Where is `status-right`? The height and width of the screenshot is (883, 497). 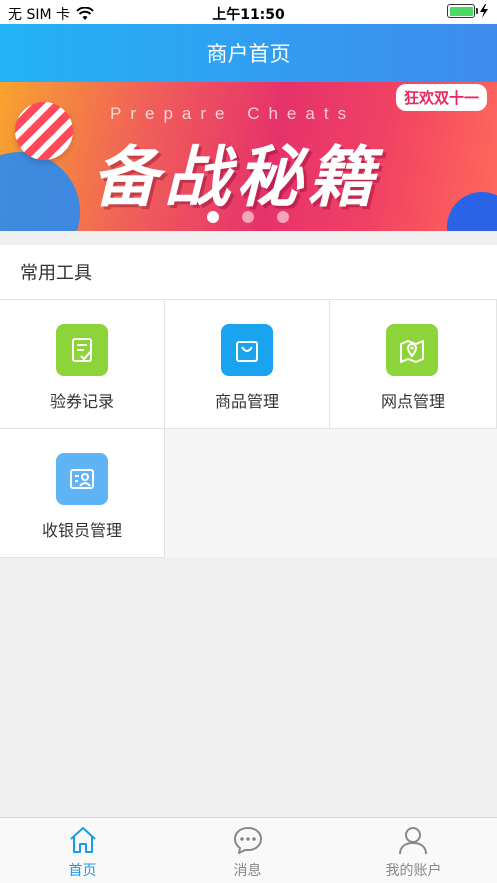
status-right is located at coordinates (468, 11).